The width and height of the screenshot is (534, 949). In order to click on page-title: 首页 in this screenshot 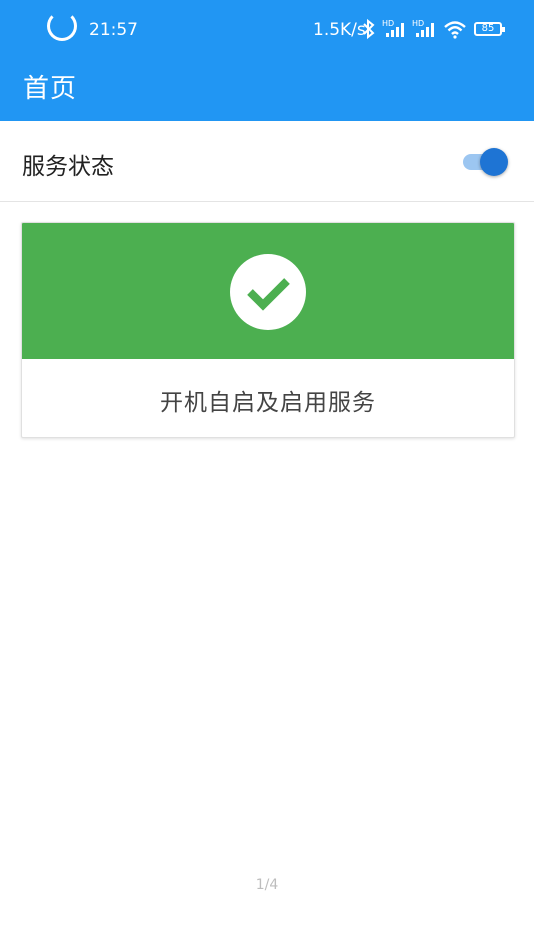, I will do `click(50, 89)`.